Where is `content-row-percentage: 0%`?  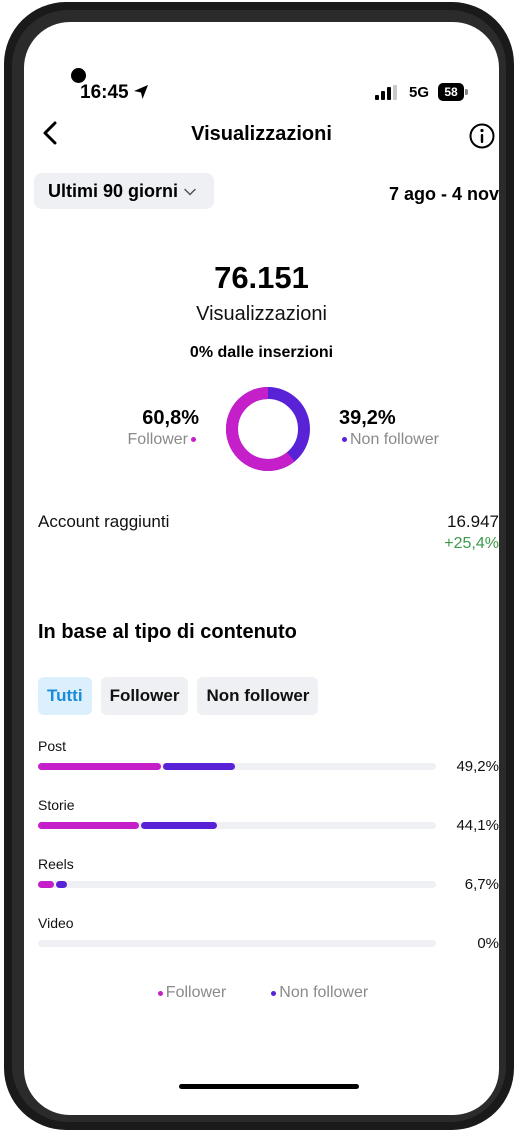 content-row-percentage: 0% is located at coordinates (488, 943).